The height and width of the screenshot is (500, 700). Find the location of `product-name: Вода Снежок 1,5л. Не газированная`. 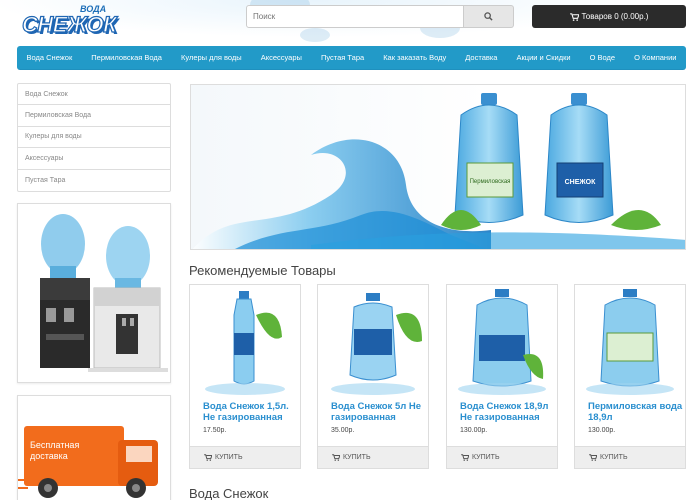

product-name: Вода Снежок 1,5л. Не газированная is located at coordinates (251, 412).